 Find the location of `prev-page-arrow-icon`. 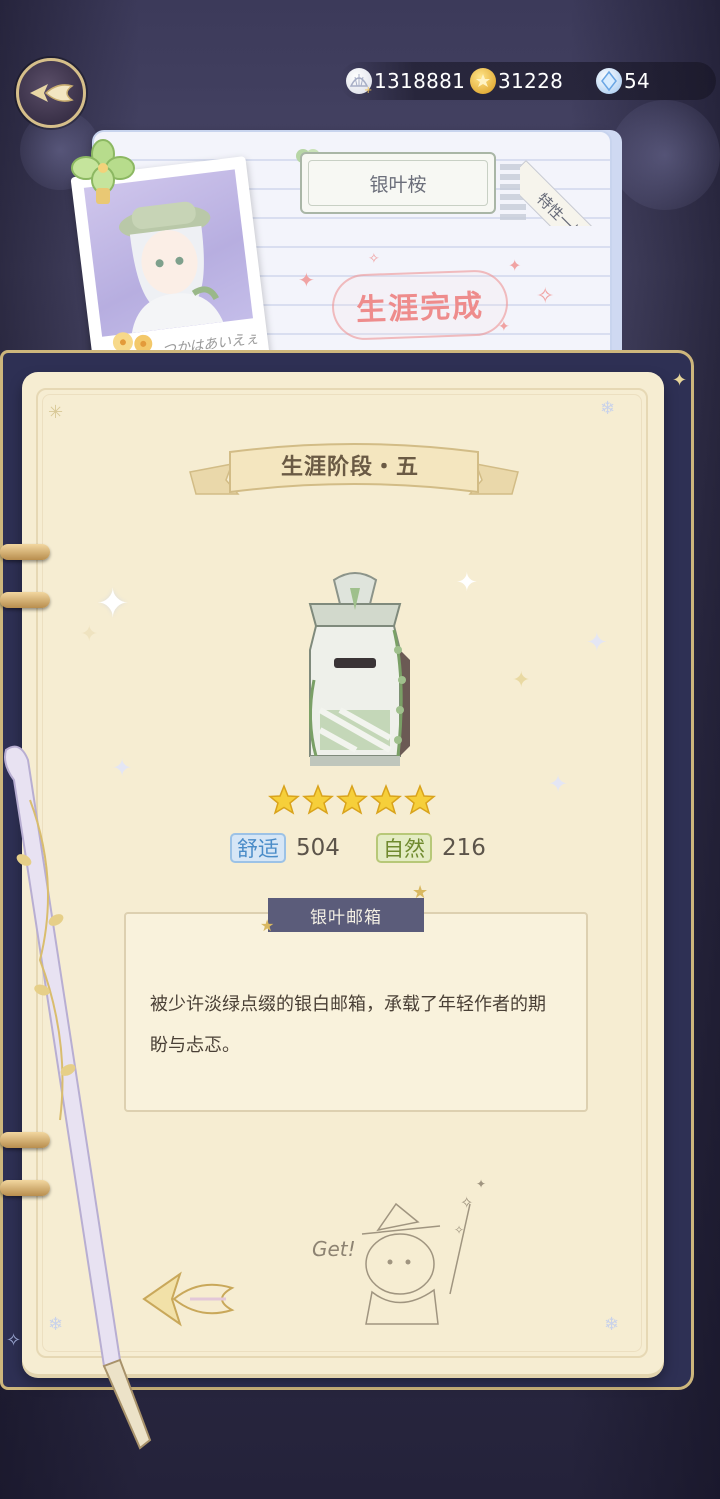

prev-page-arrow-icon is located at coordinates (188, 1299).